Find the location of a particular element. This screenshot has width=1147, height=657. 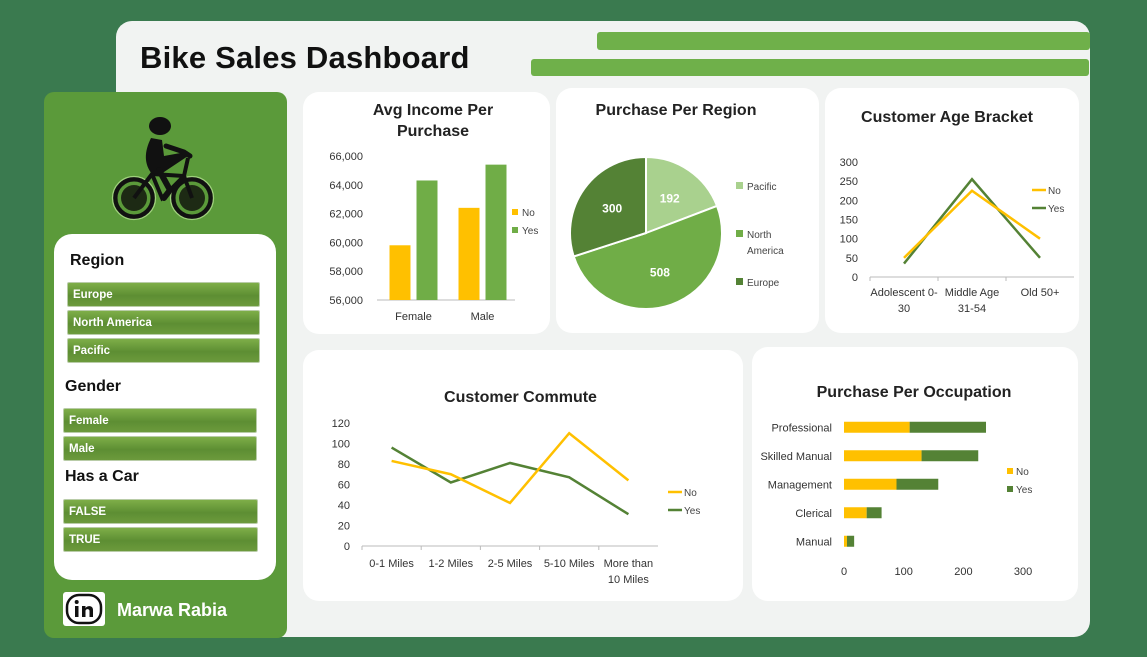

occupation-card: Purchase Per Occupation is located at coordinates (915, 474).